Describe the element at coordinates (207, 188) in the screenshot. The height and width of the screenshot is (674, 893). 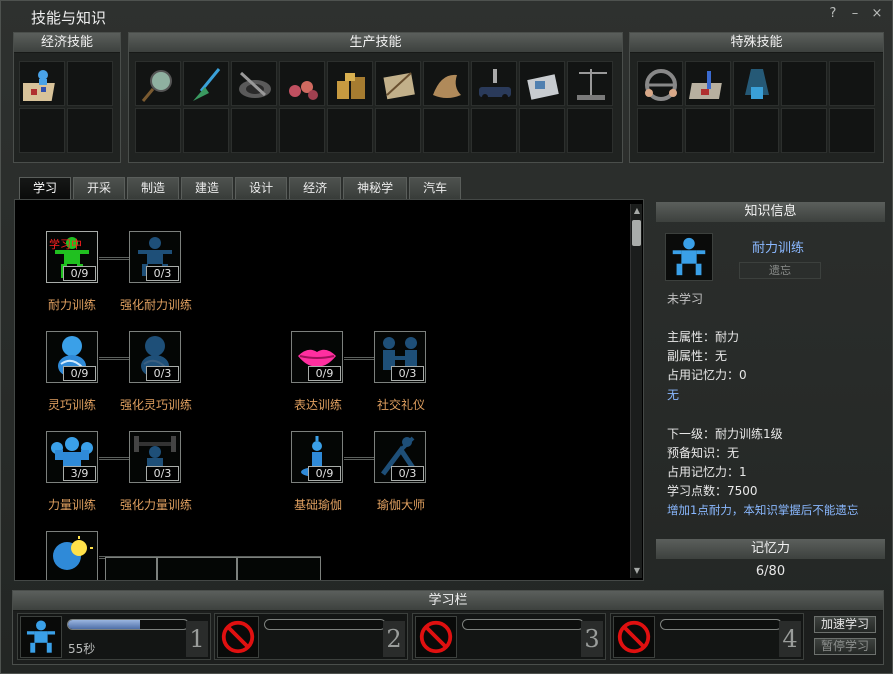
I see `tab-construction: 建造` at that location.